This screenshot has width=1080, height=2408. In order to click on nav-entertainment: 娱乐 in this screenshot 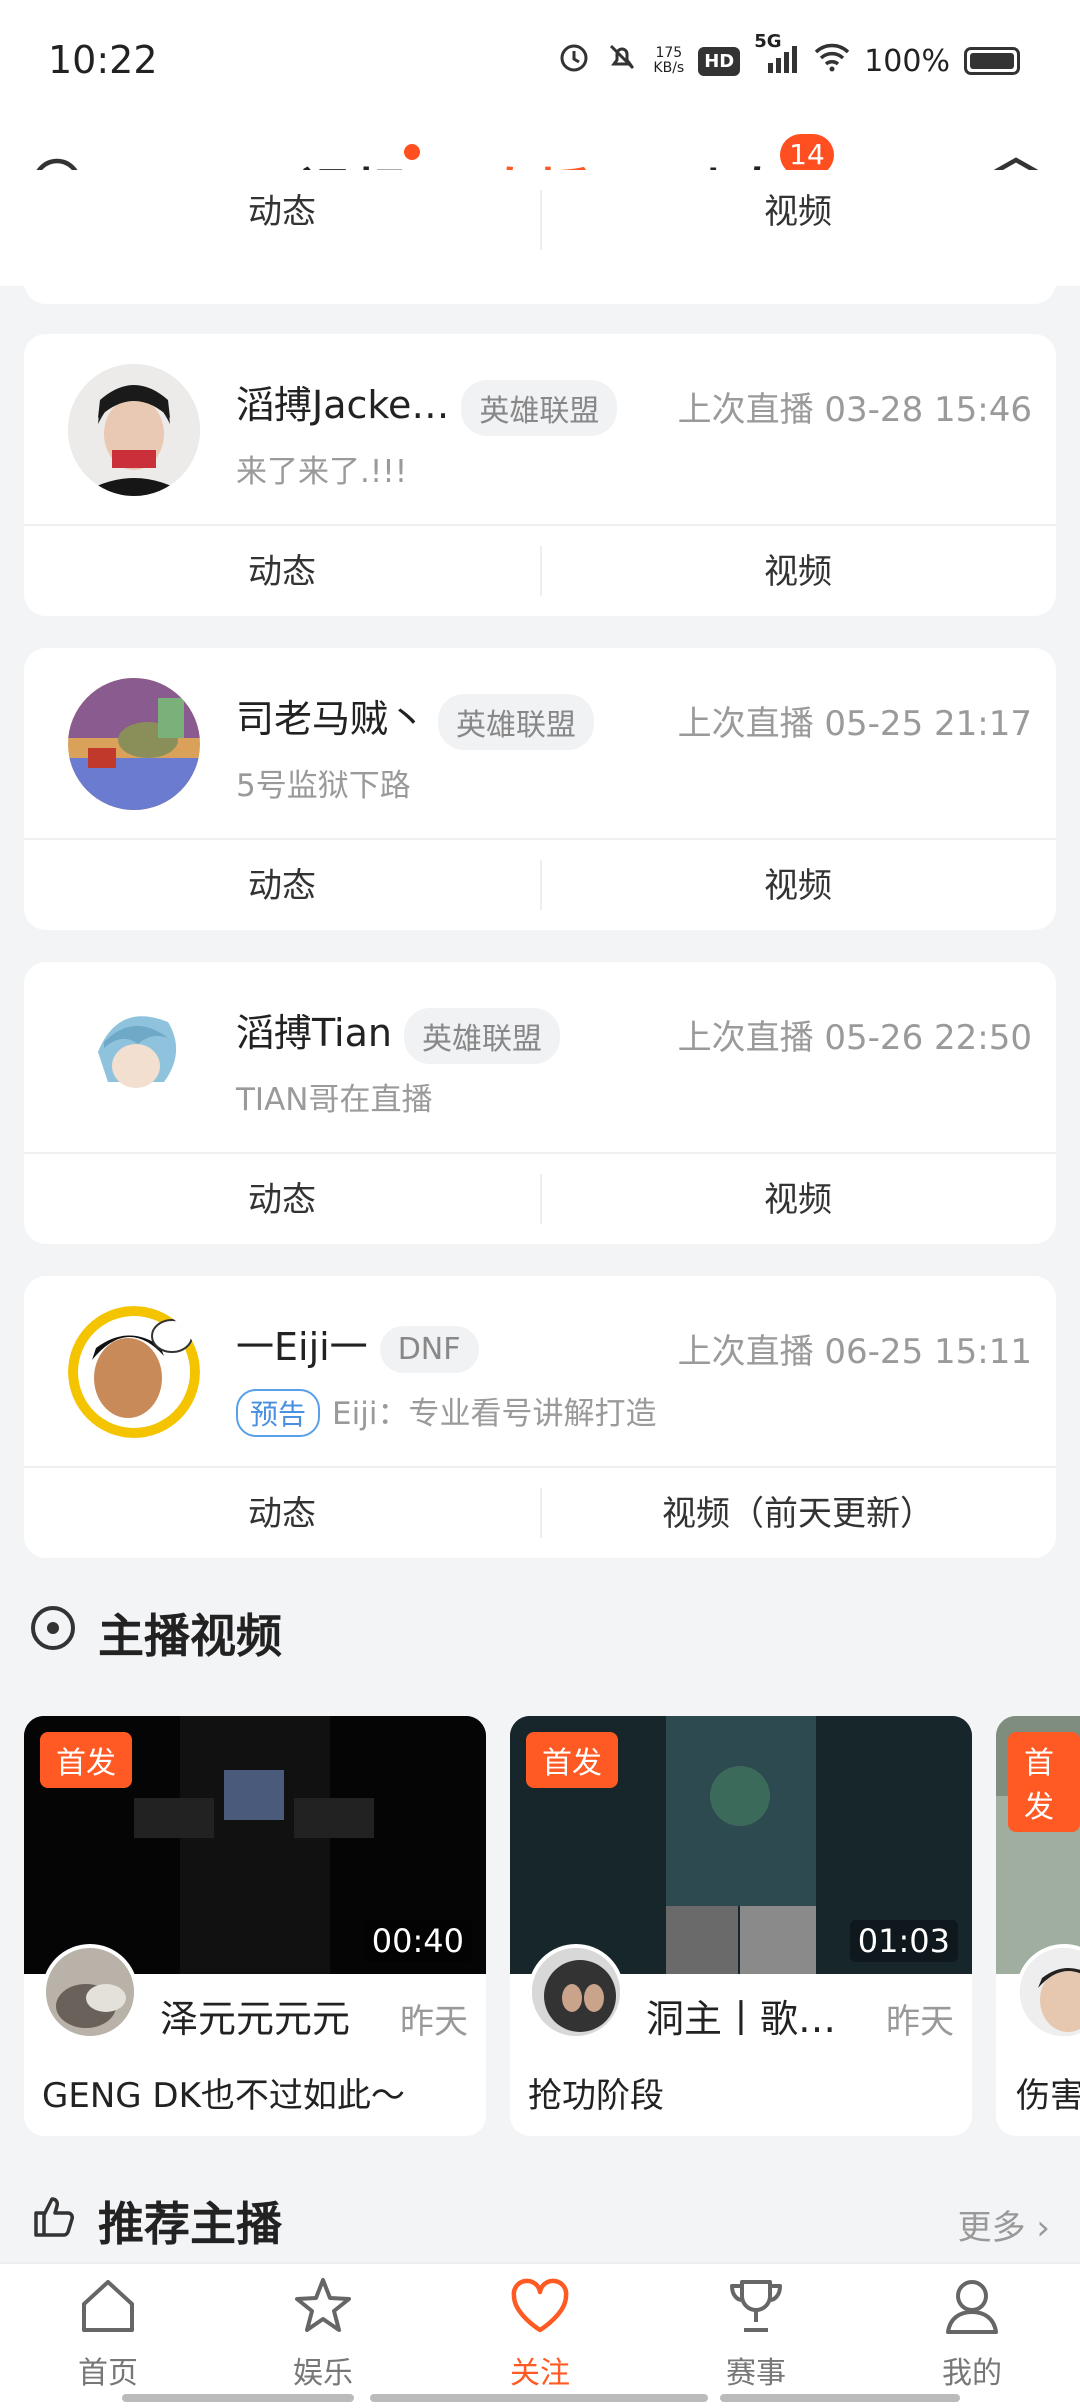, I will do `click(323, 2333)`.